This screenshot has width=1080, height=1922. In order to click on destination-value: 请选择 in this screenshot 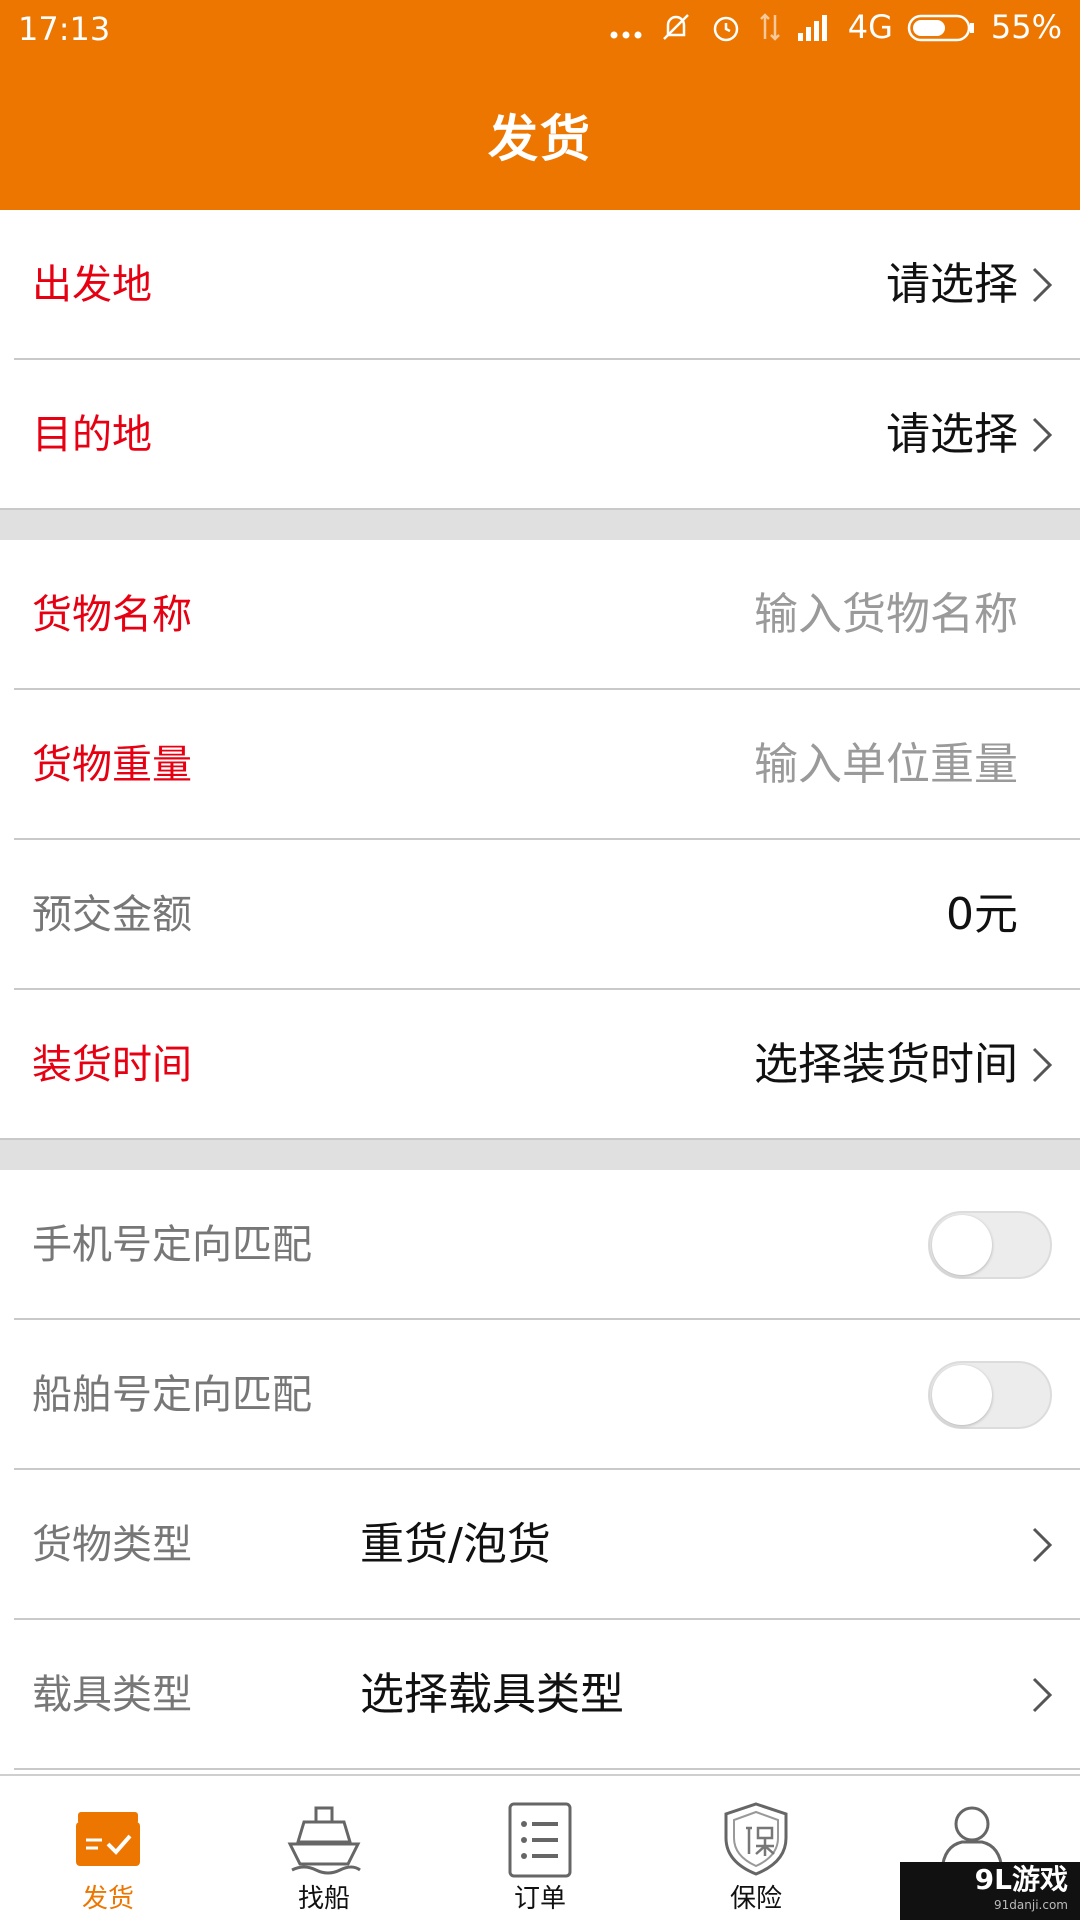, I will do `click(952, 435)`.